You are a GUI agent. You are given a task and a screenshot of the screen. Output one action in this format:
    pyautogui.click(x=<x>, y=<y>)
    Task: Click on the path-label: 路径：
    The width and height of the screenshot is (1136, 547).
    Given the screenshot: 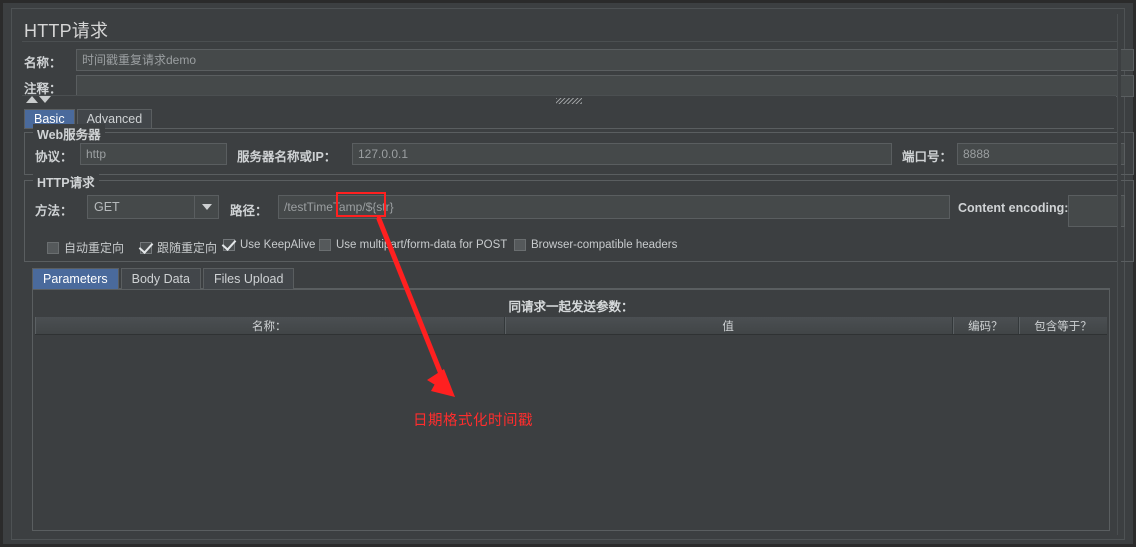 What is the action you would take?
    pyautogui.click(x=249, y=211)
    